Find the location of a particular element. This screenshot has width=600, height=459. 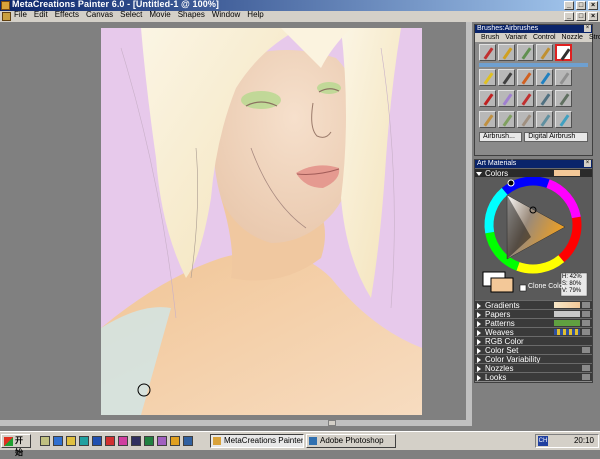

palette-knife-icon is located at coordinates (525, 52).